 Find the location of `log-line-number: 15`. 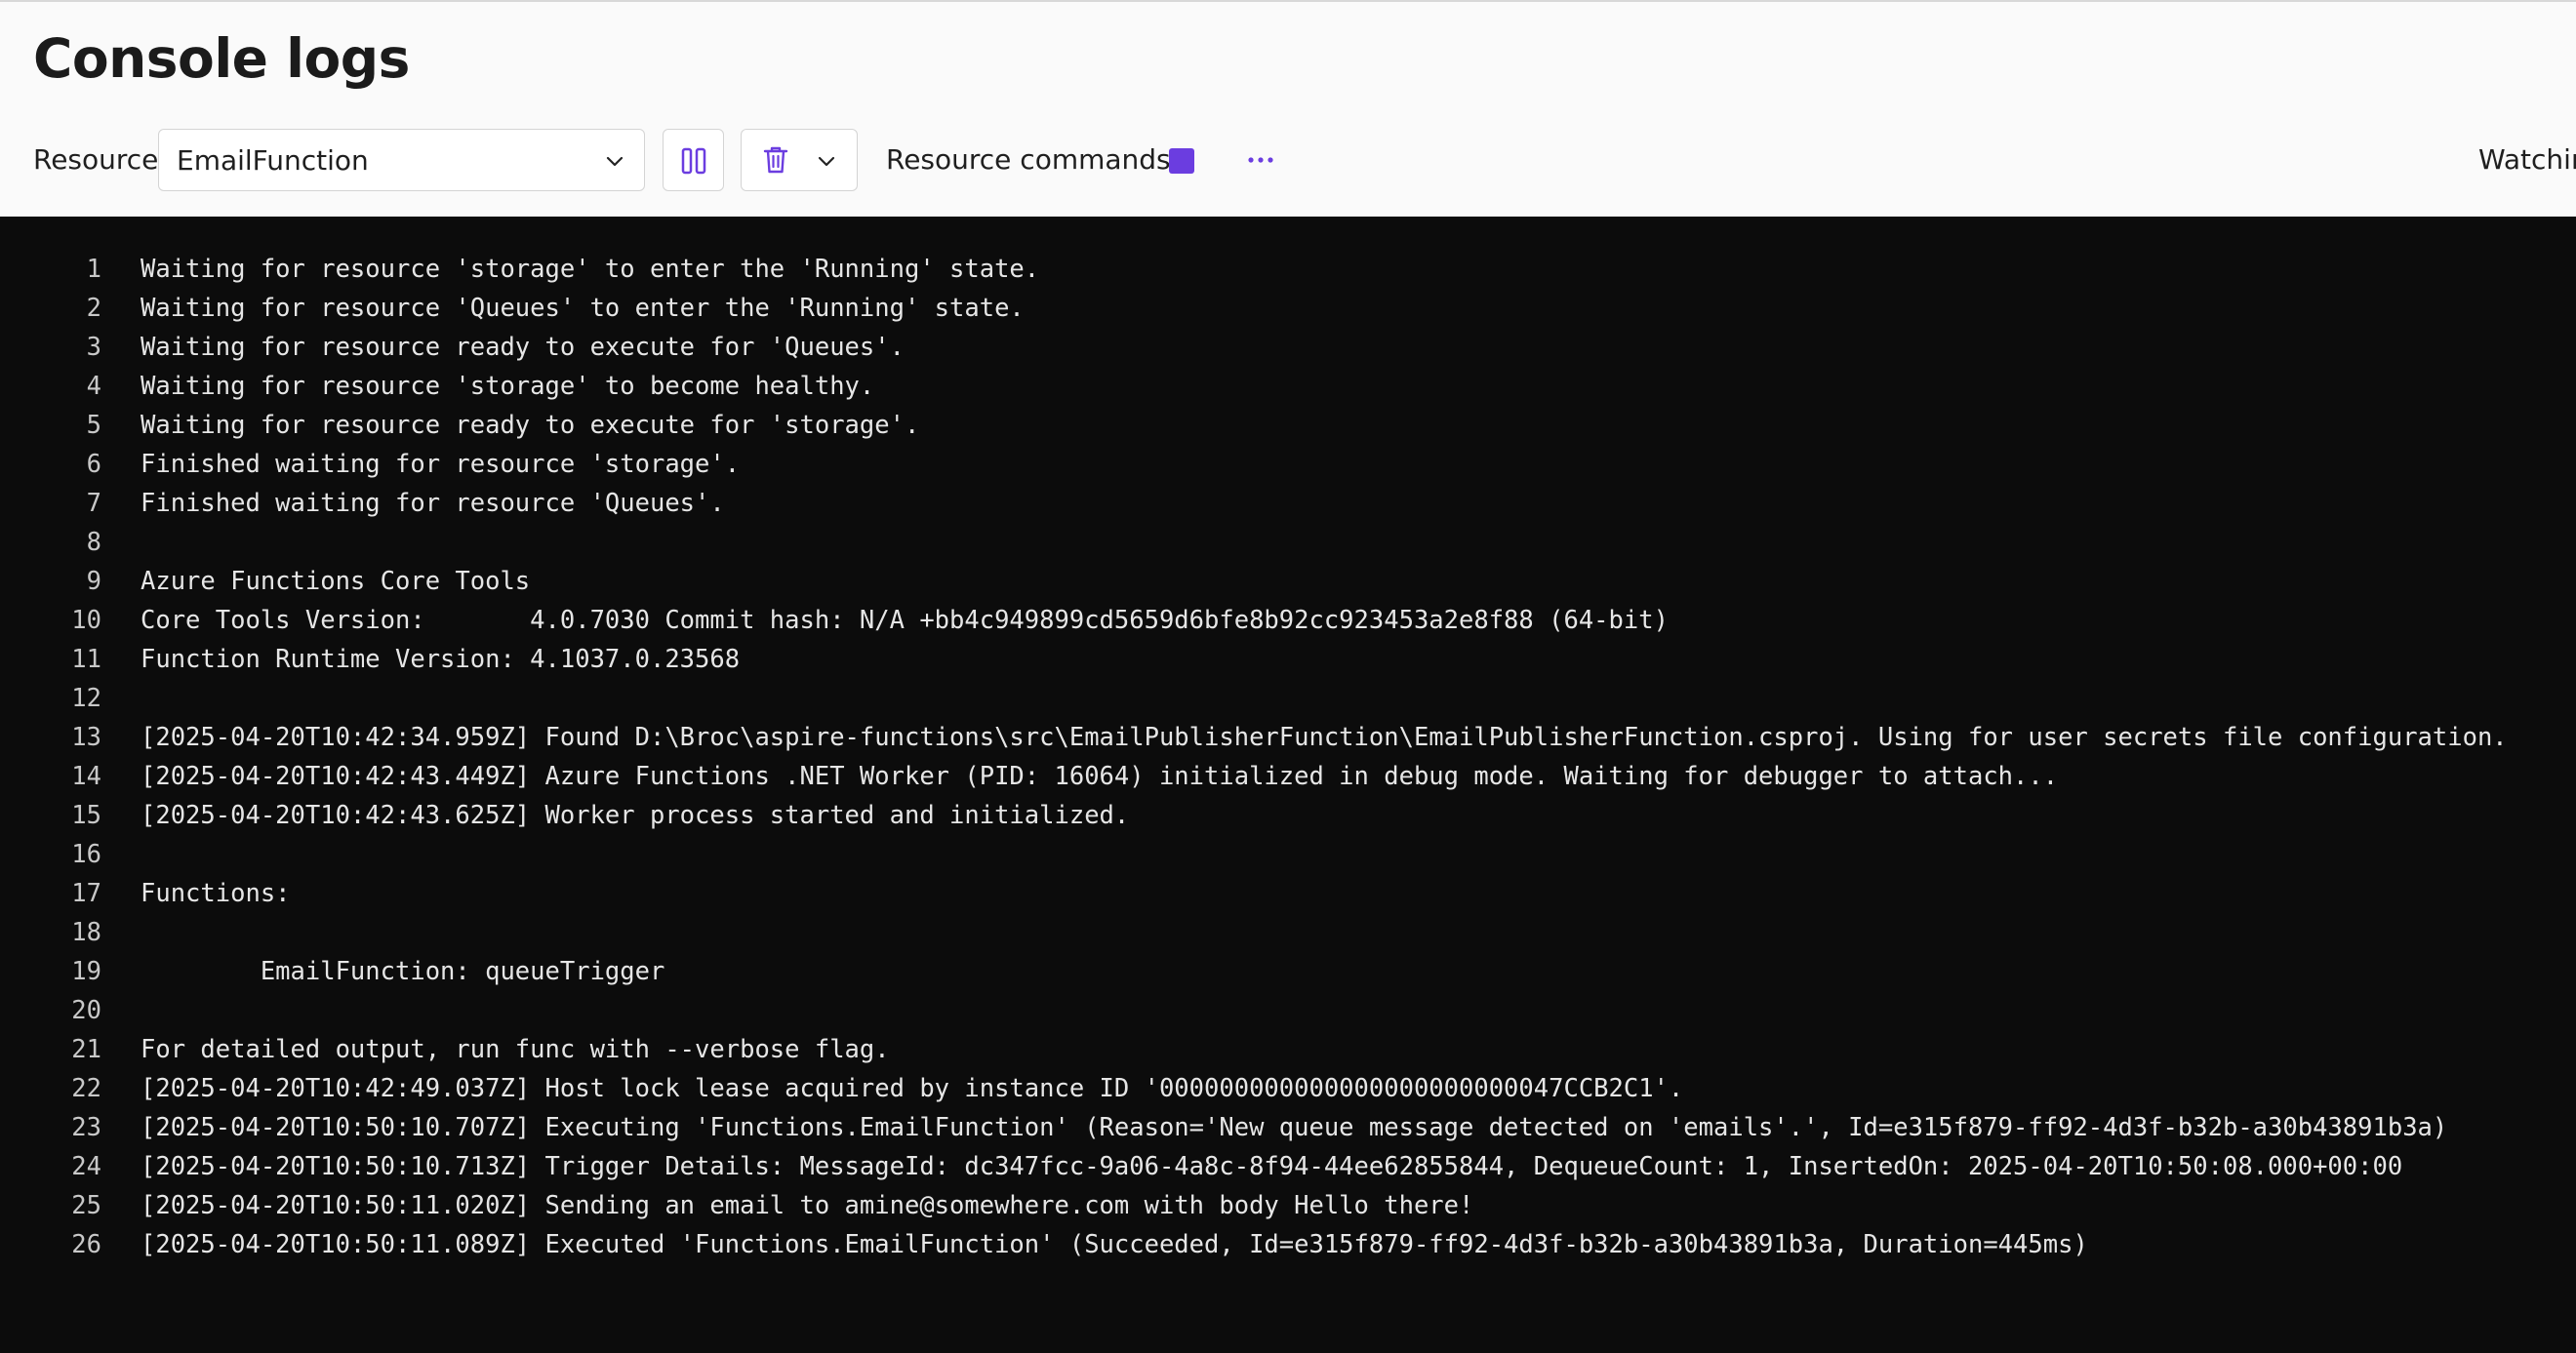

log-line-number: 15 is located at coordinates (86, 815).